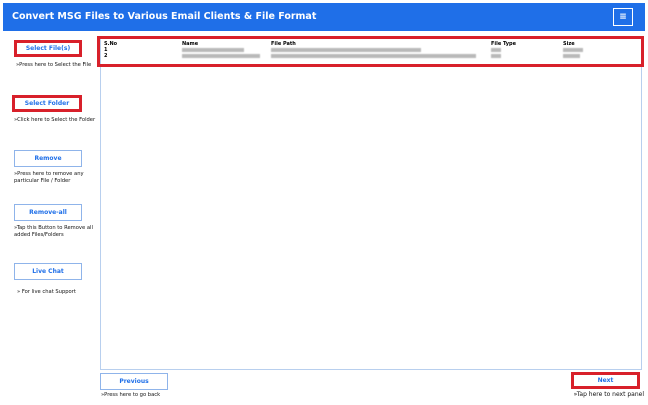 Image resolution: width=648 pixels, height=405 pixels. Describe the element at coordinates (134, 381) in the screenshot. I see `previous-button: Previous` at that location.